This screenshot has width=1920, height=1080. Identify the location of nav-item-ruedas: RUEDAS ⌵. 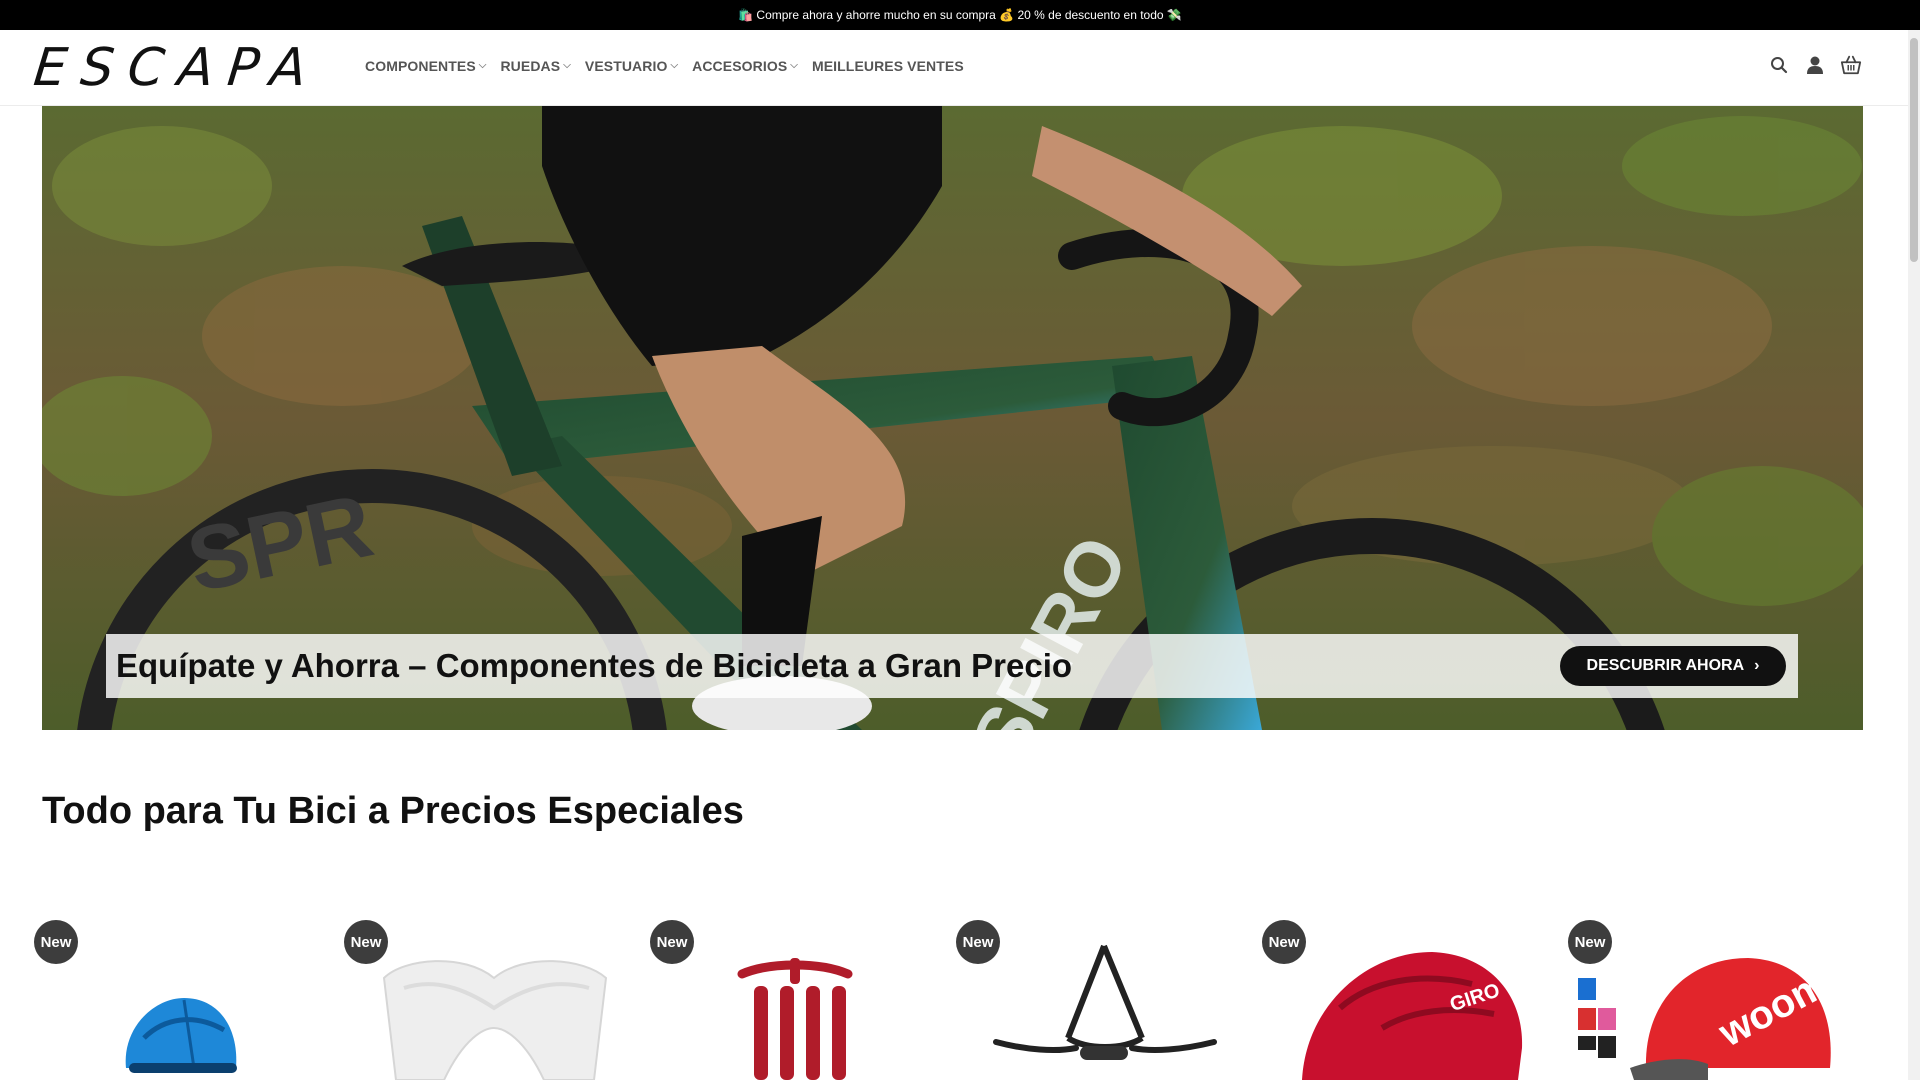
(535, 66).